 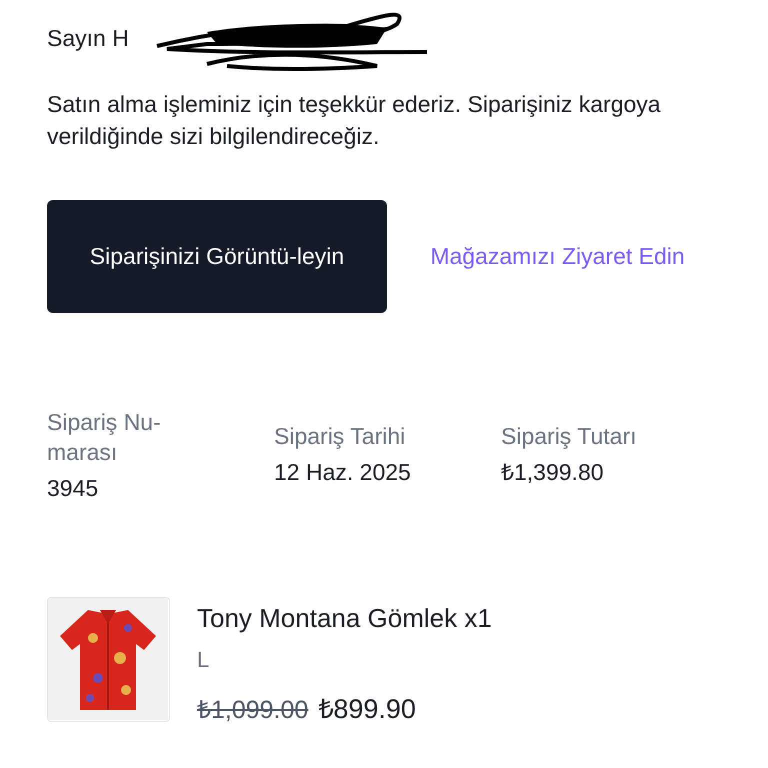 I want to click on summary-label: Sipariş Tutarı, so click(x=569, y=436).